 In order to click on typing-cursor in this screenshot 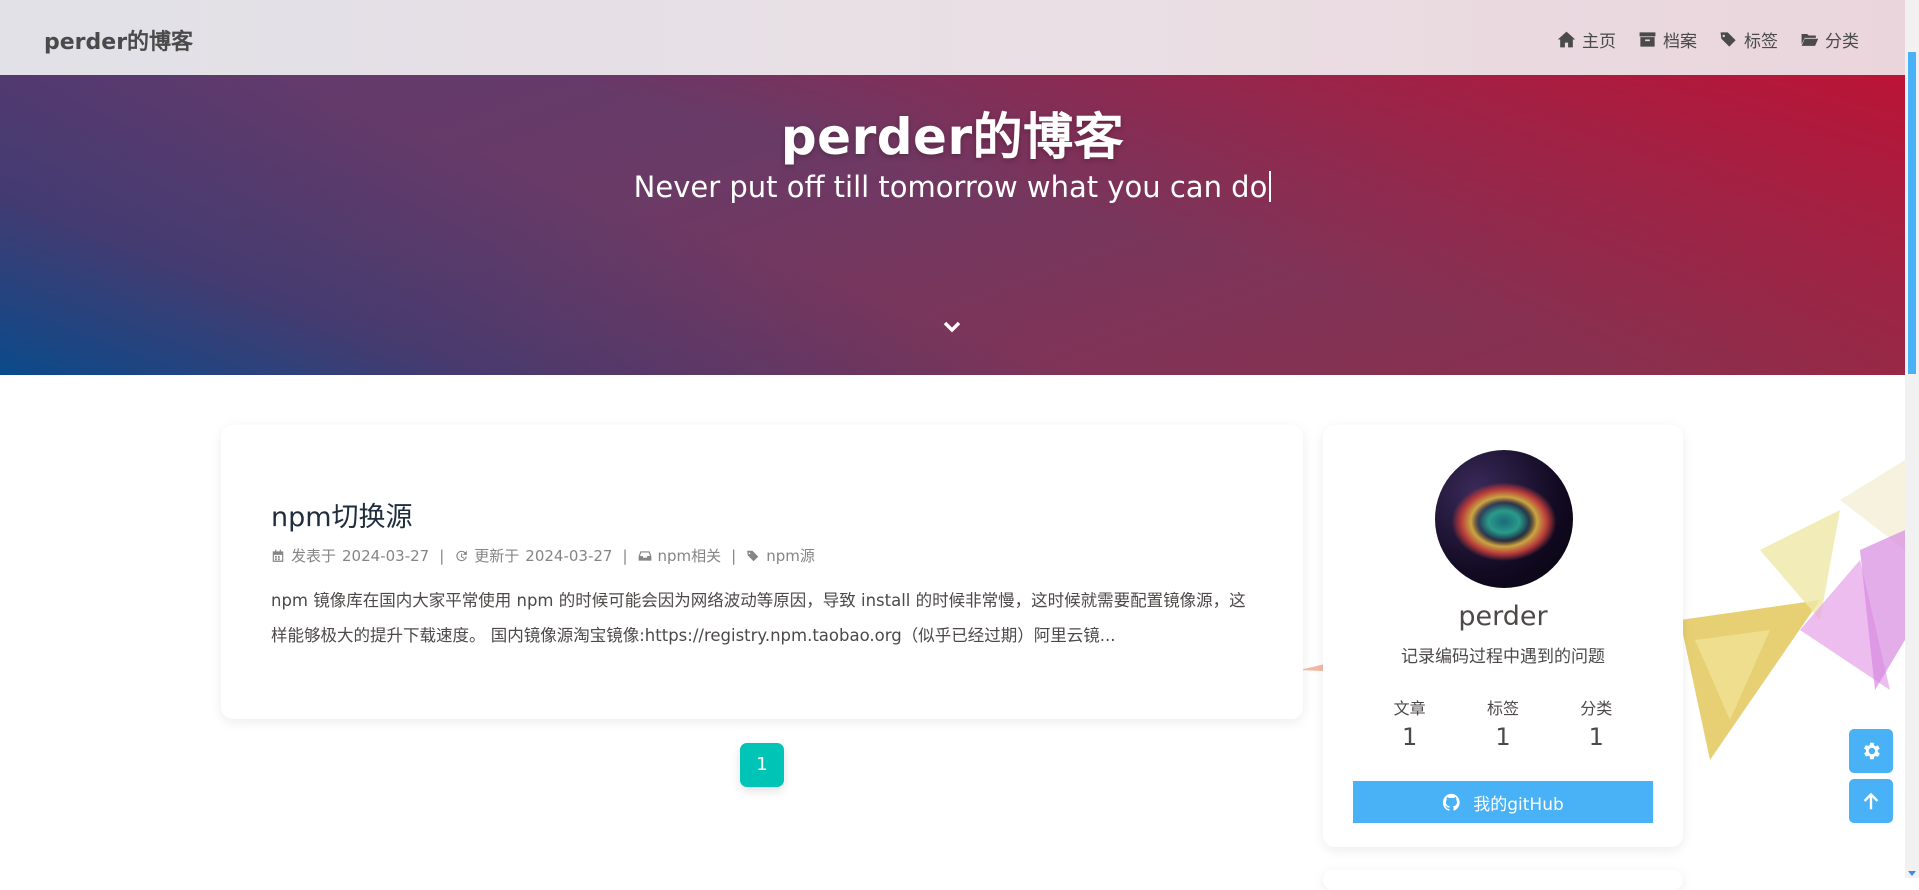, I will do `click(1270, 186)`.